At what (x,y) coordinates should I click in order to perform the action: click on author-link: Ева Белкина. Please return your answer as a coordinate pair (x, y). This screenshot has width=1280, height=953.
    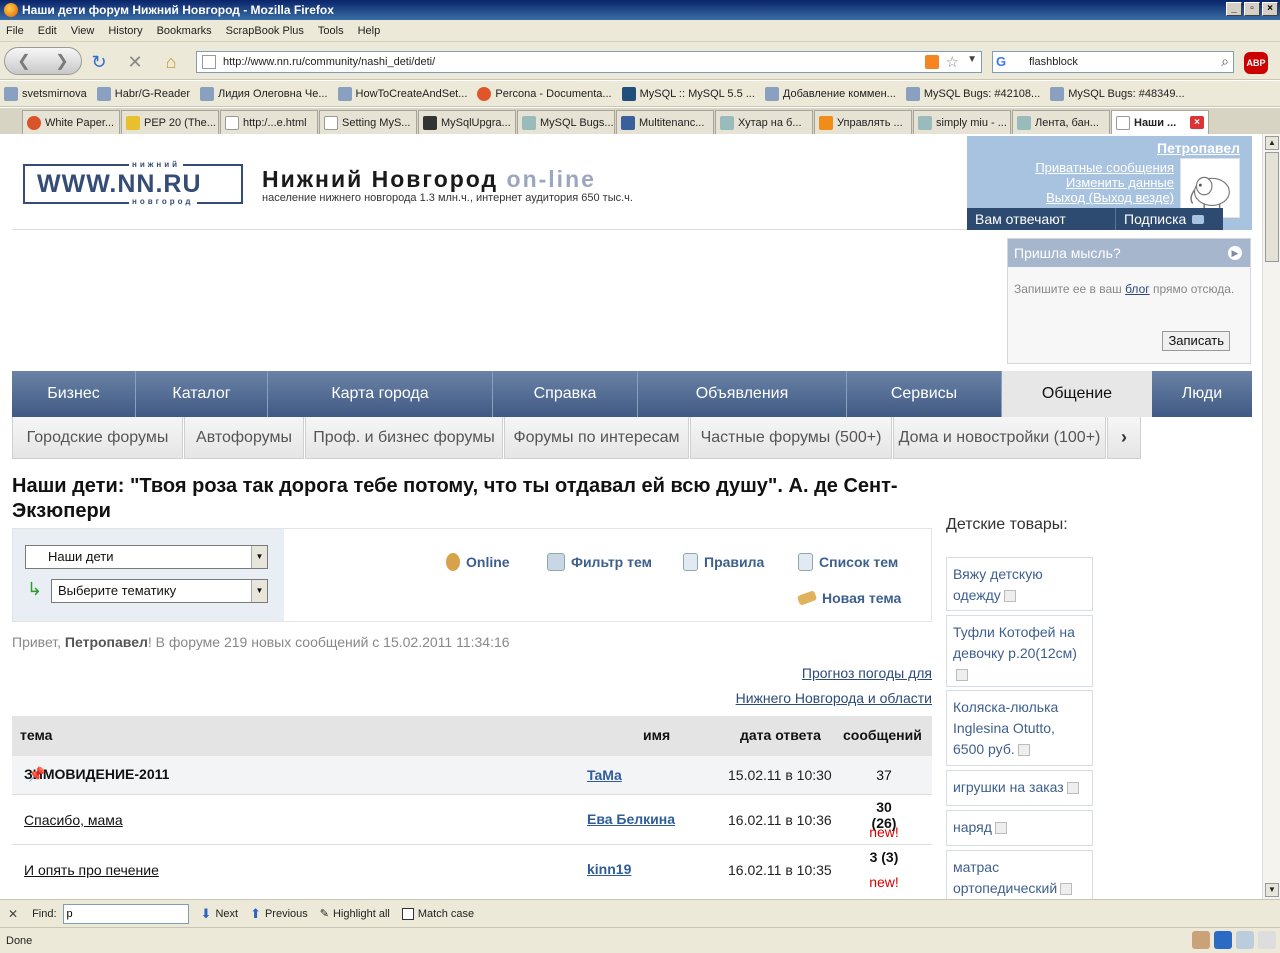
    Looking at the image, I should click on (631, 819).